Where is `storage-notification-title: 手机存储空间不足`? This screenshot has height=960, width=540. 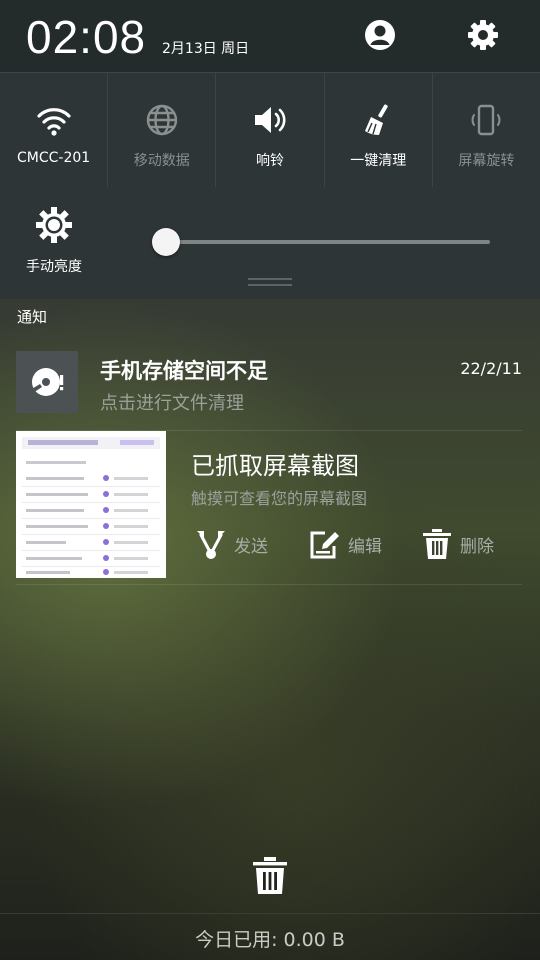 storage-notification-title: 手机存储空间不足 is located at coordinates (184, 371).